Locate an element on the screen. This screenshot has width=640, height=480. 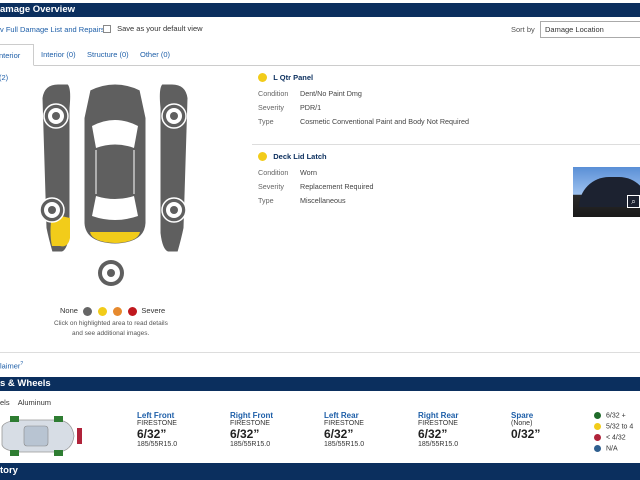
history-title: tory is located at coordinates (9, 470).